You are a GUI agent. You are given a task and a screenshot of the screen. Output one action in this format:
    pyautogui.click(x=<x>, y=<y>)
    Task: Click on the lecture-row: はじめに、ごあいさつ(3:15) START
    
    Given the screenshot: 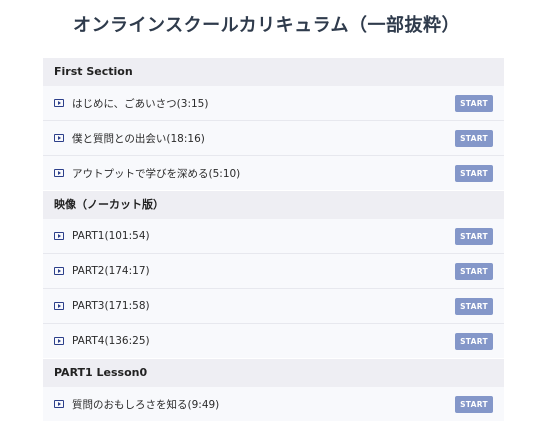 What is the action you would take?
    pyautogui.click(x=273, y=103)
    